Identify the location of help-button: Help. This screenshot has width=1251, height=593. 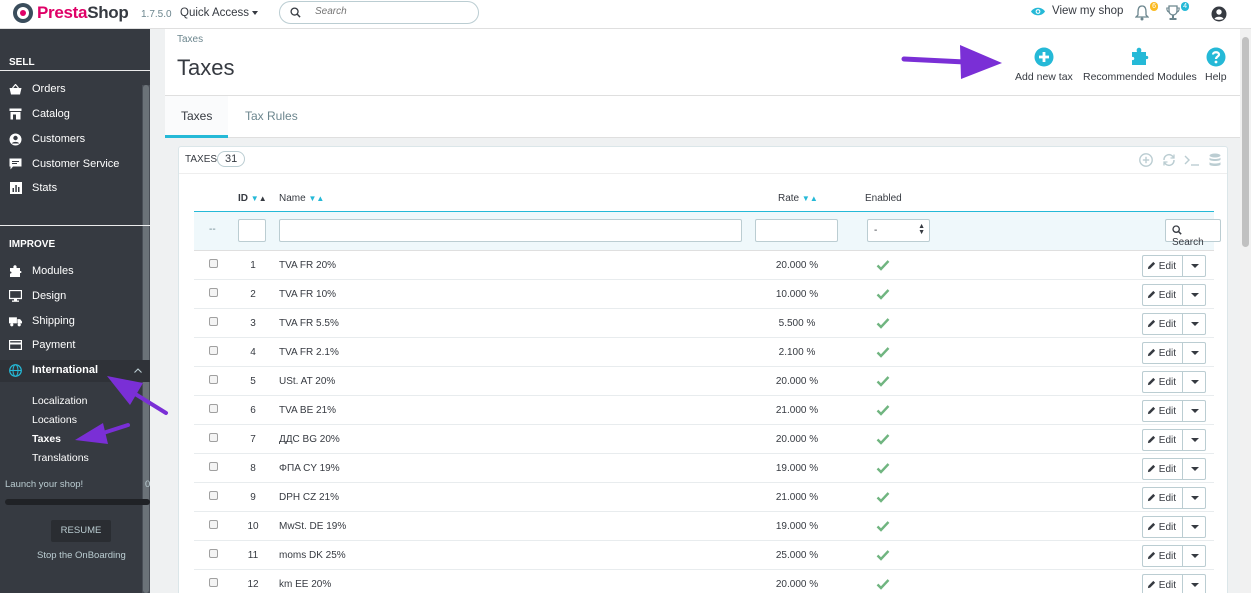
(1216, 65).